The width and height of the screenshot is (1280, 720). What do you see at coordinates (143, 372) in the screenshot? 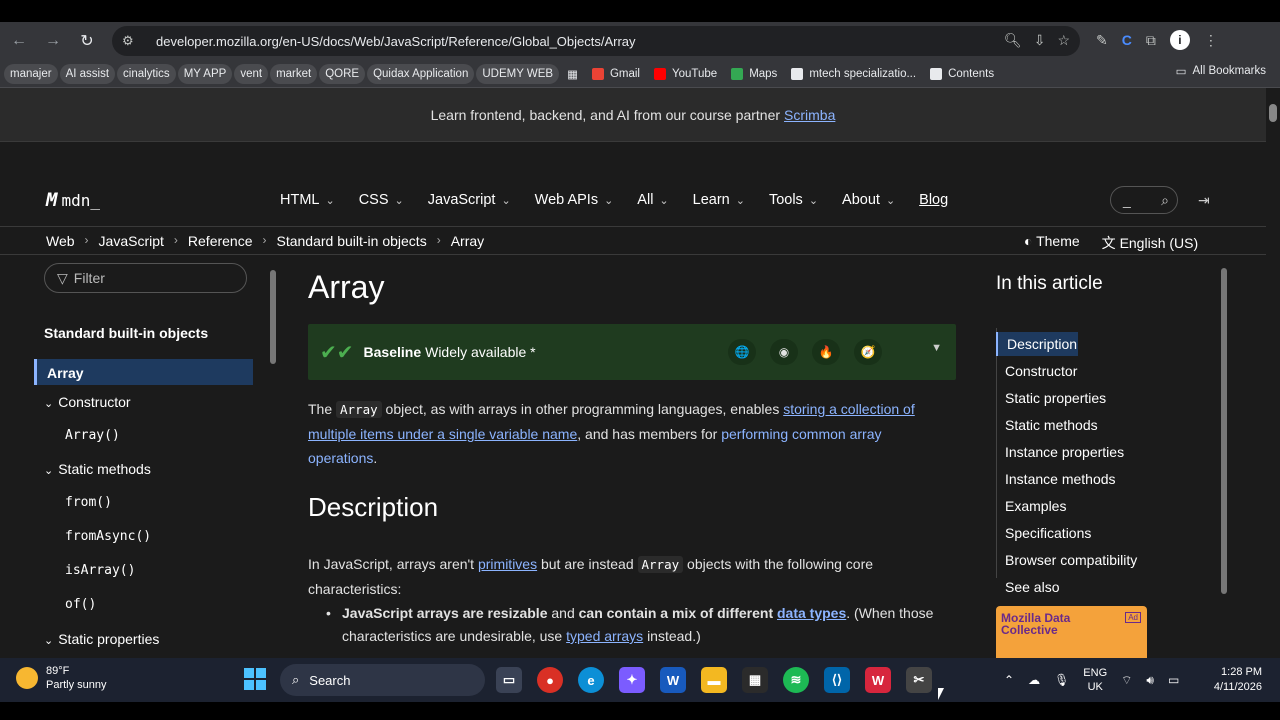
I see `sidebar-item-array: Array` at bounding box center [143, 372].